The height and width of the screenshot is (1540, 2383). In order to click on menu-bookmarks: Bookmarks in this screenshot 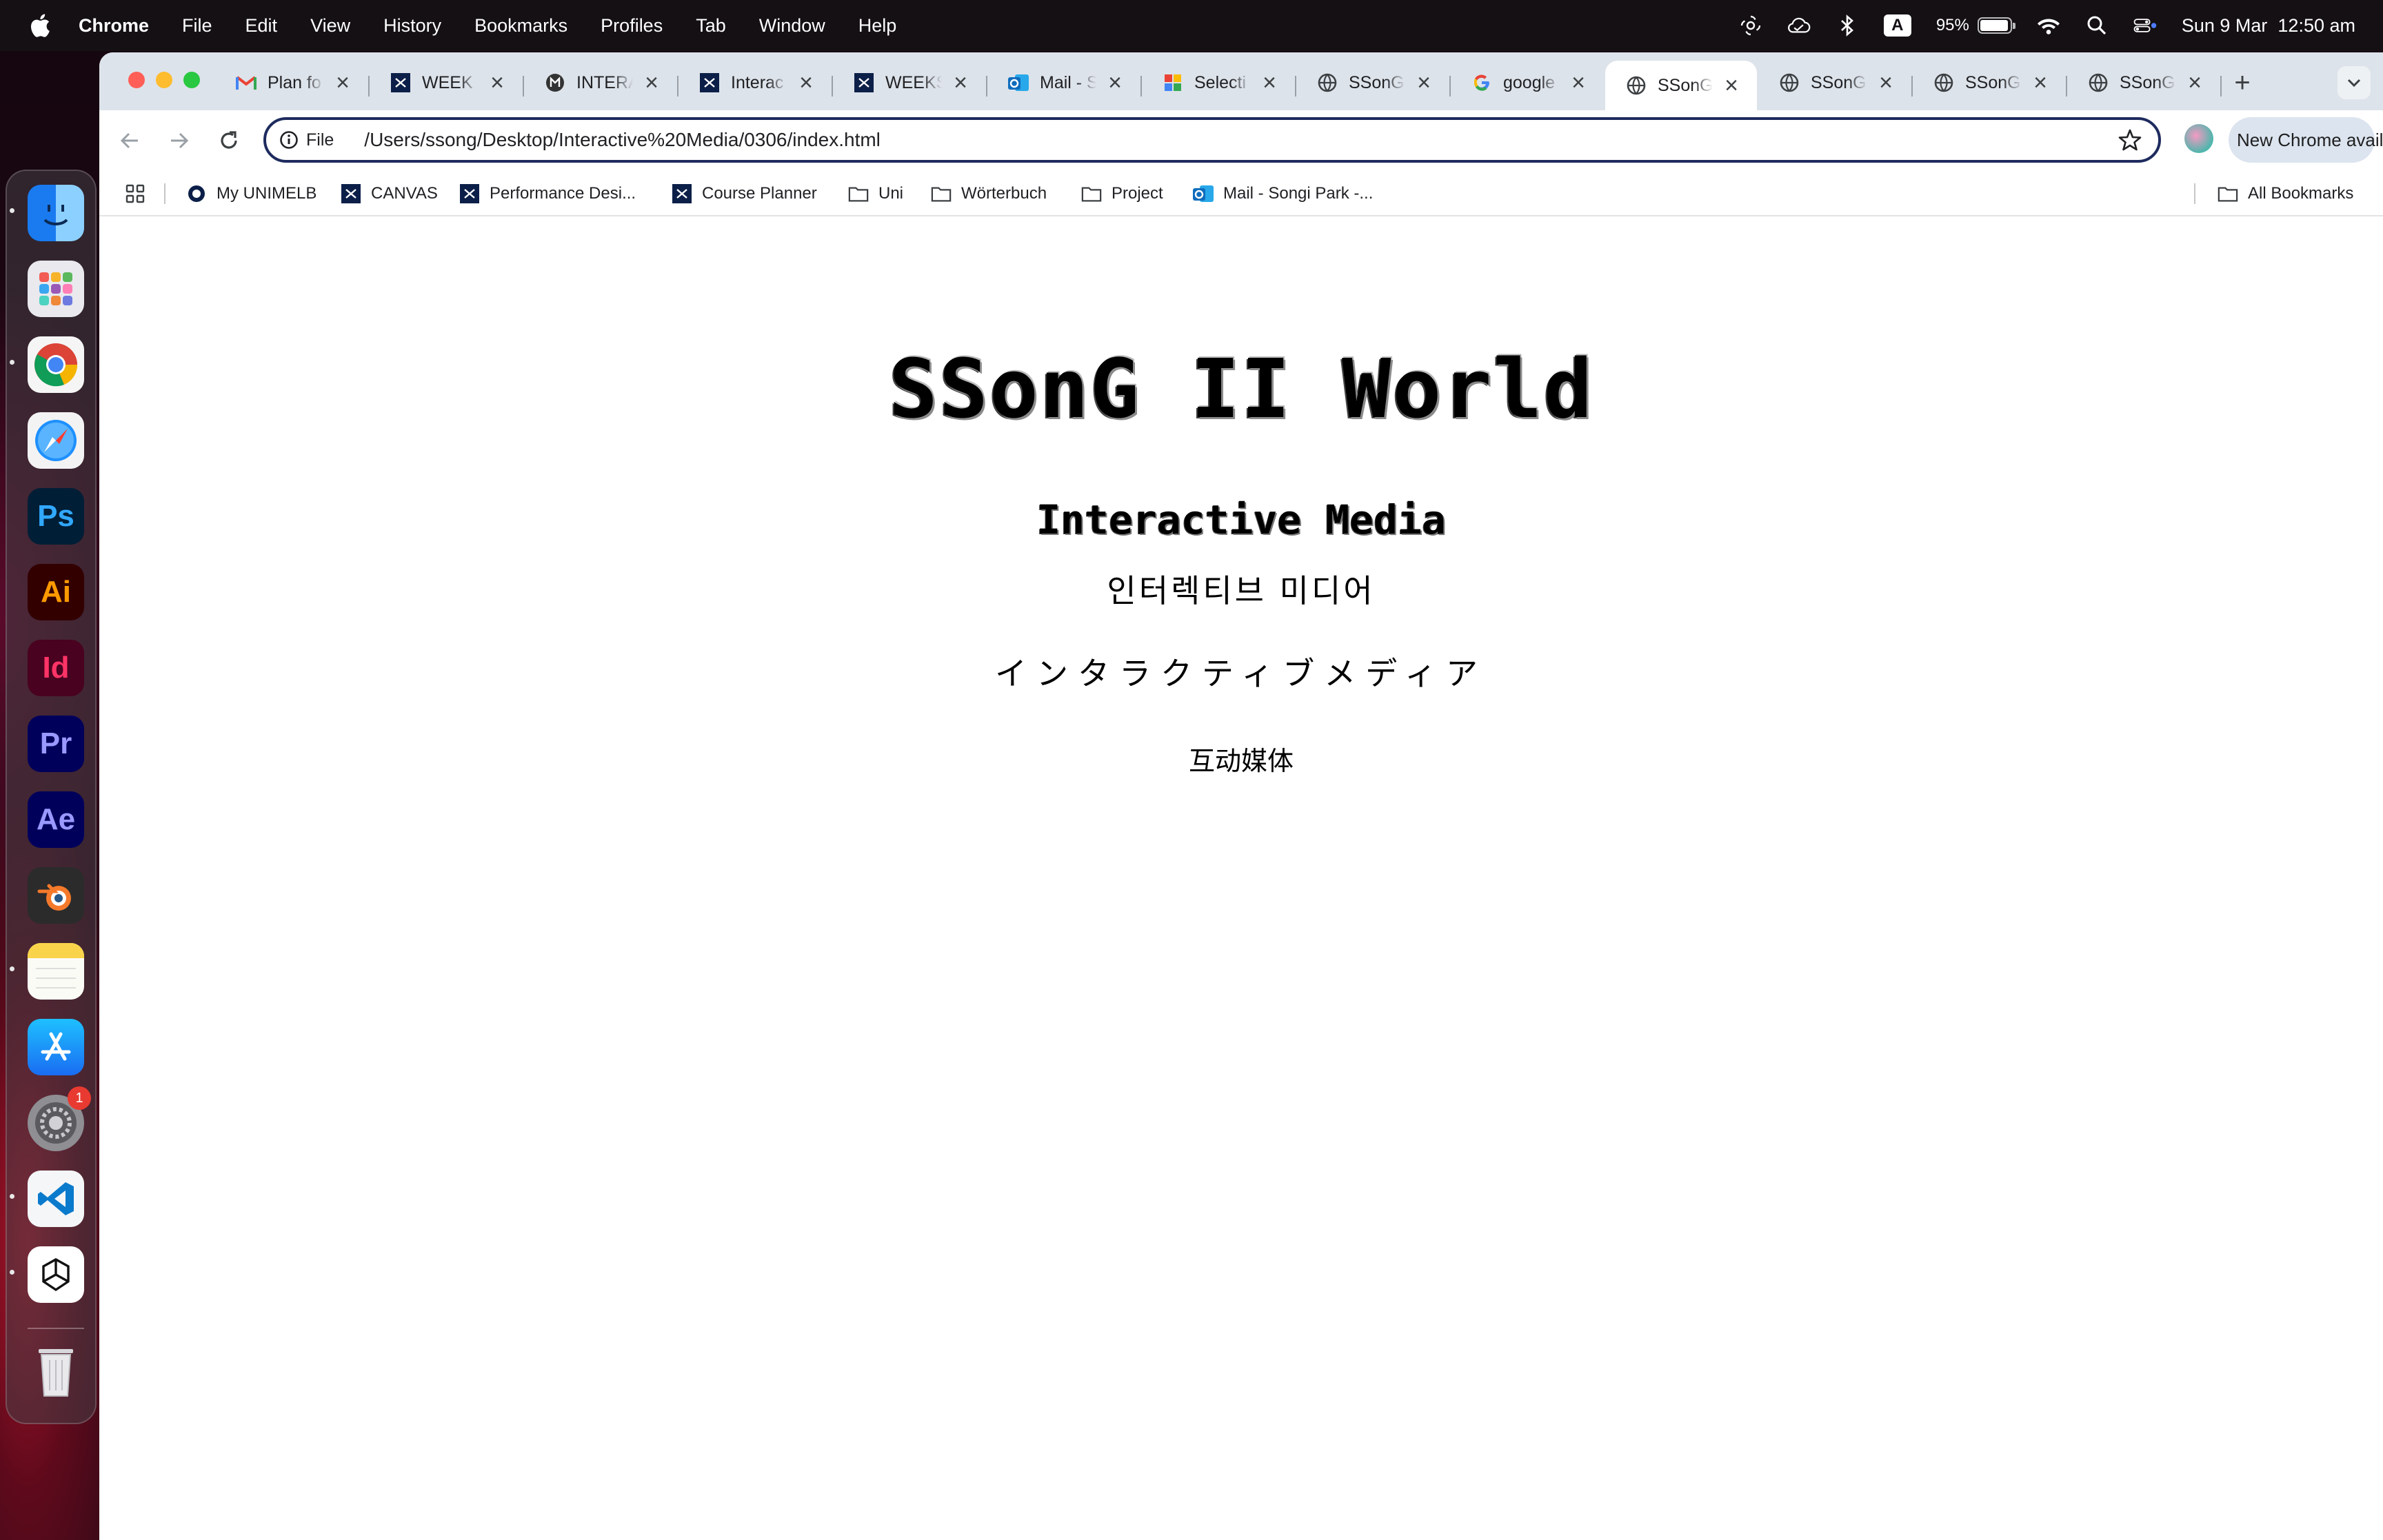, I will do `click(520, 26)`.